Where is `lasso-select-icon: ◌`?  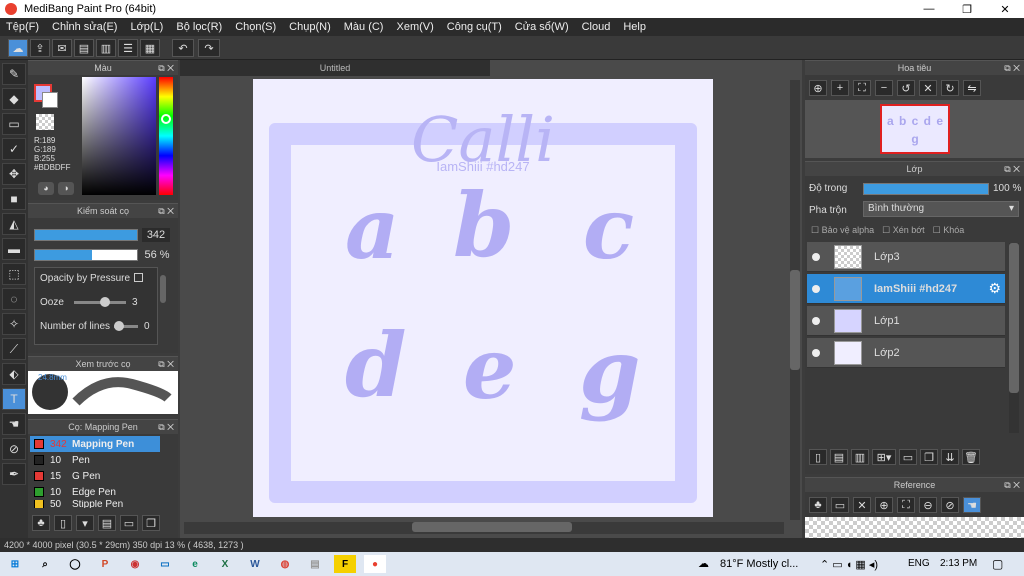
lasso-select-icon: ◌ is located at coordinates (14, 299).